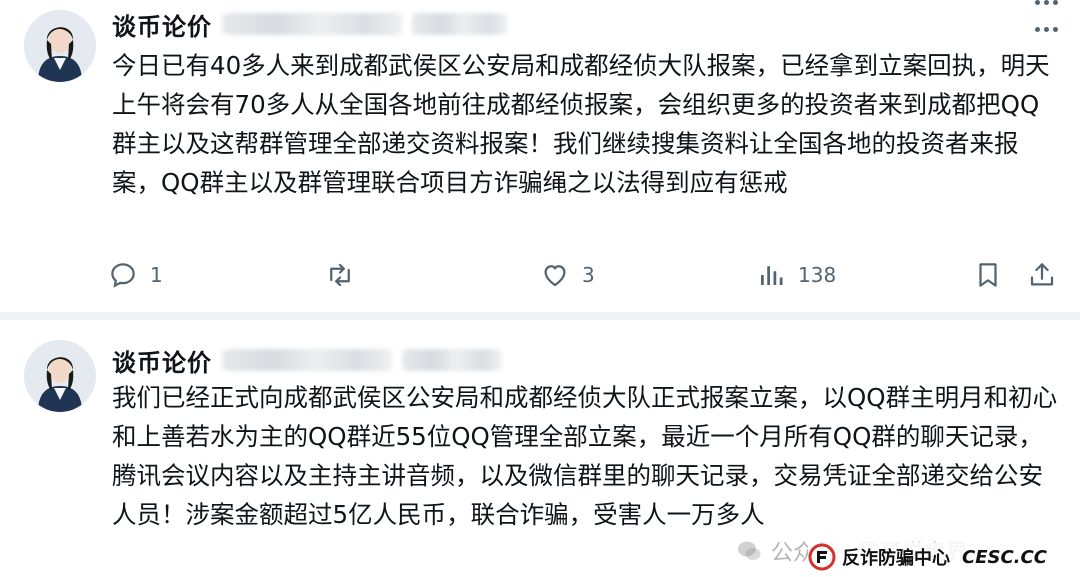 The image size is (1080, 577). What do you see at coordinates (822, 557) in the screenshot?
I see `brand-logo-icon` at bounding box center [822, 557].